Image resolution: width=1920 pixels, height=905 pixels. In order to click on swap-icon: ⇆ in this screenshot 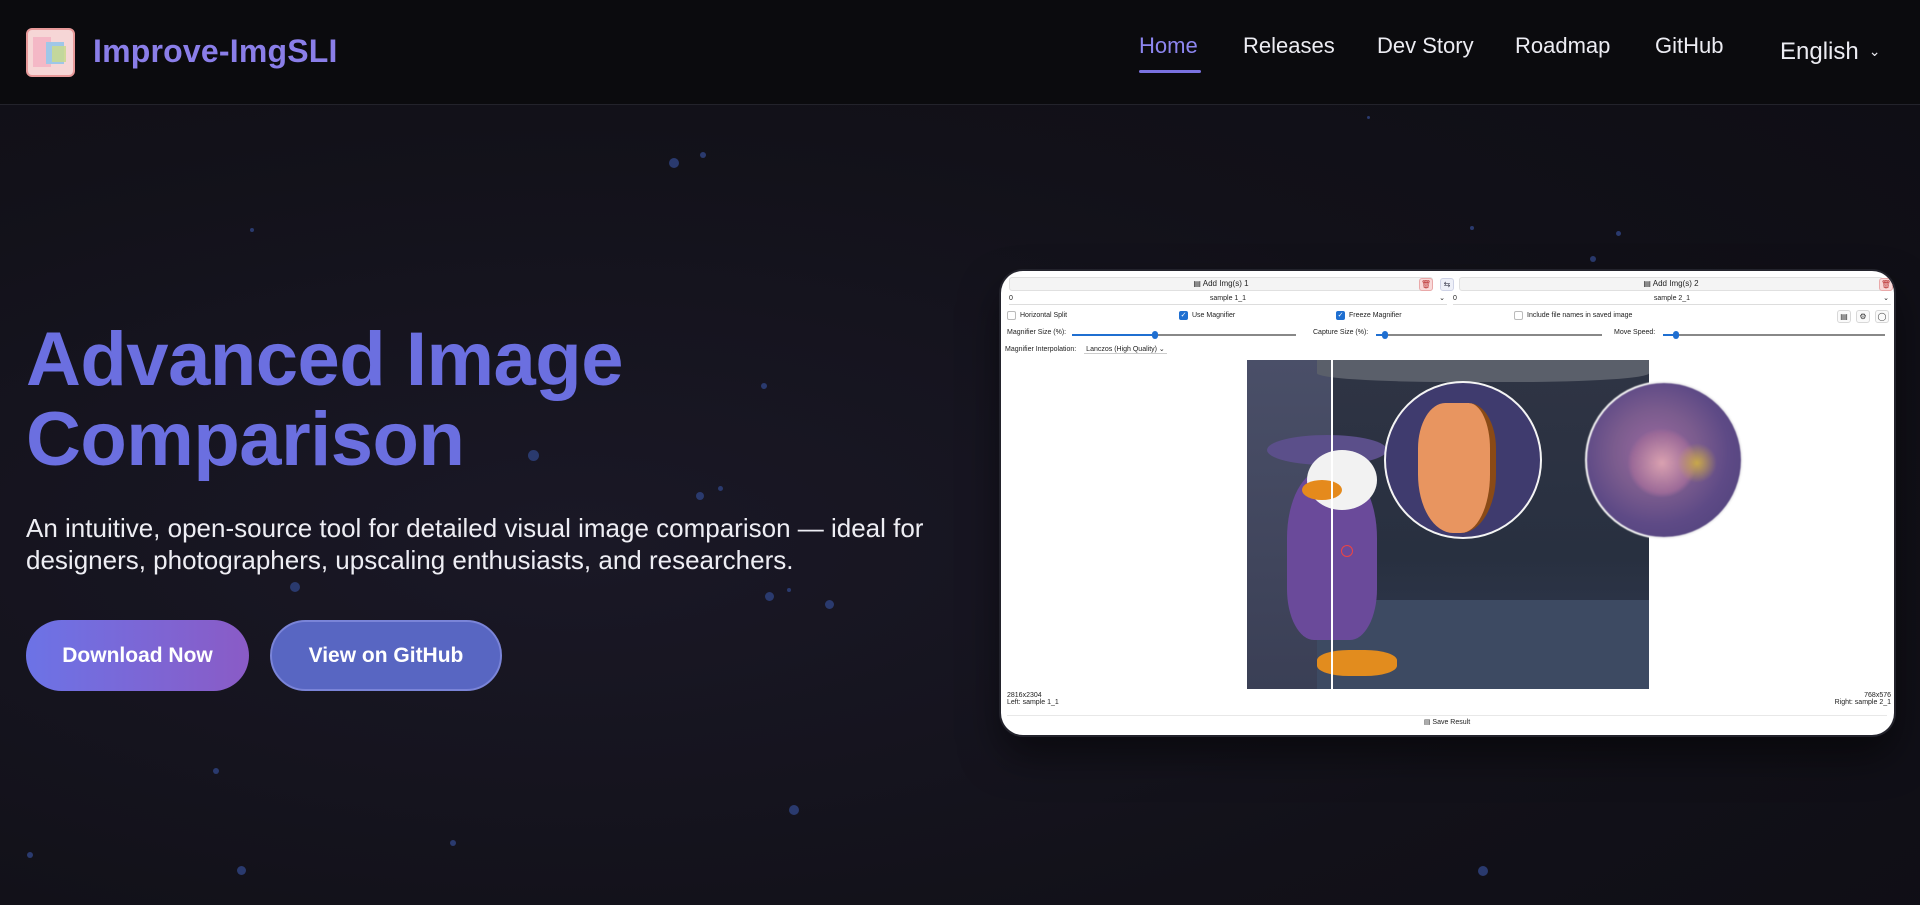, I will do `click(1447, 284)`.